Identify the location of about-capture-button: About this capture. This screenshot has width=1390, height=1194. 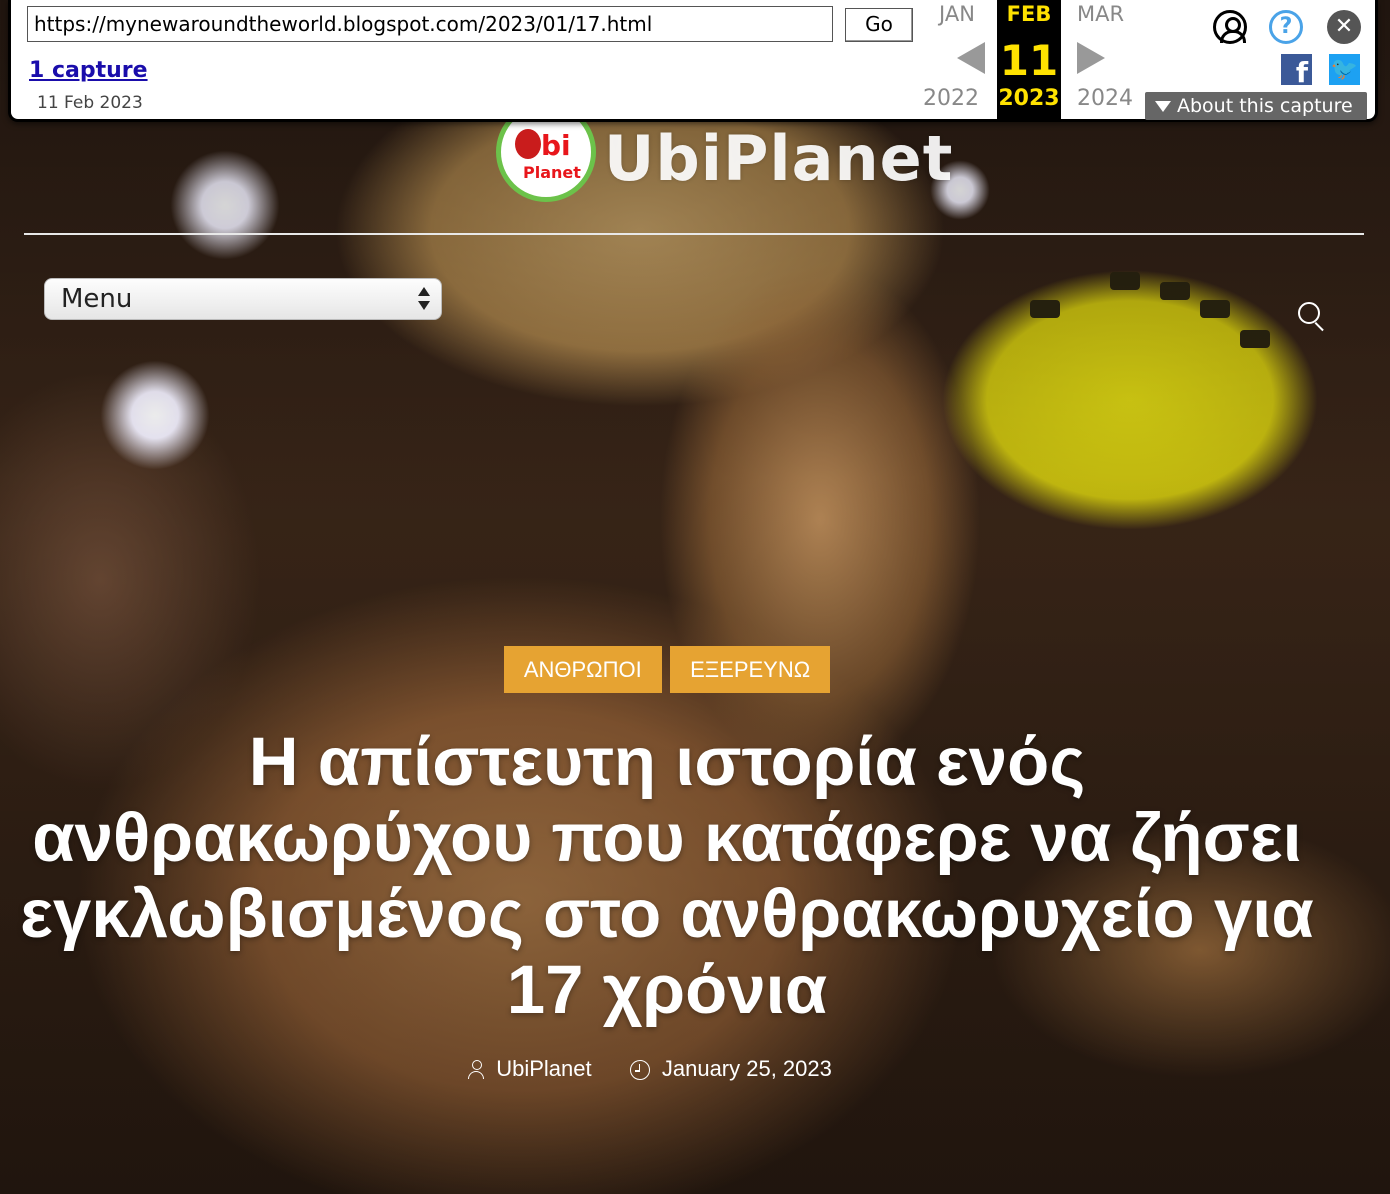
(1256, 106).